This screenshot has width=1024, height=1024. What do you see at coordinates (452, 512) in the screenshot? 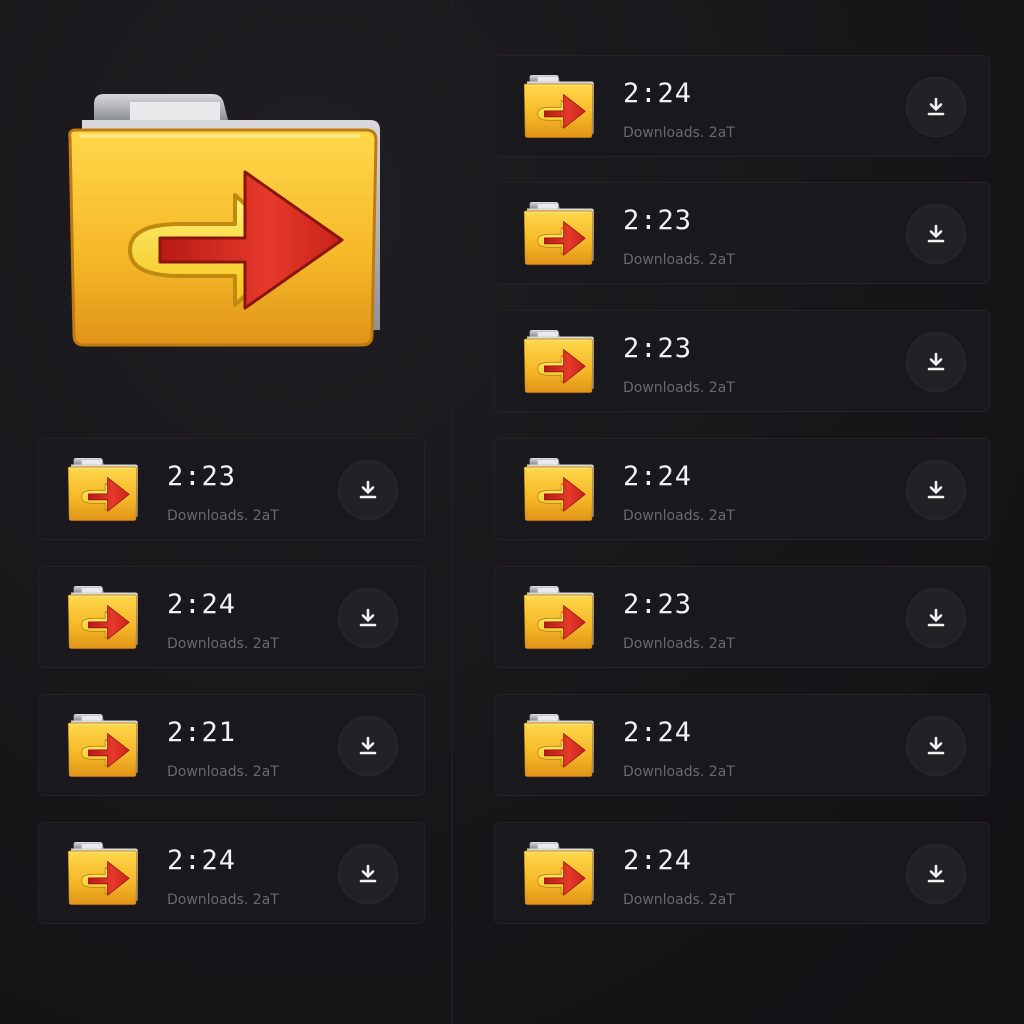
I see `column-divider` at bounding box center [452, 512].